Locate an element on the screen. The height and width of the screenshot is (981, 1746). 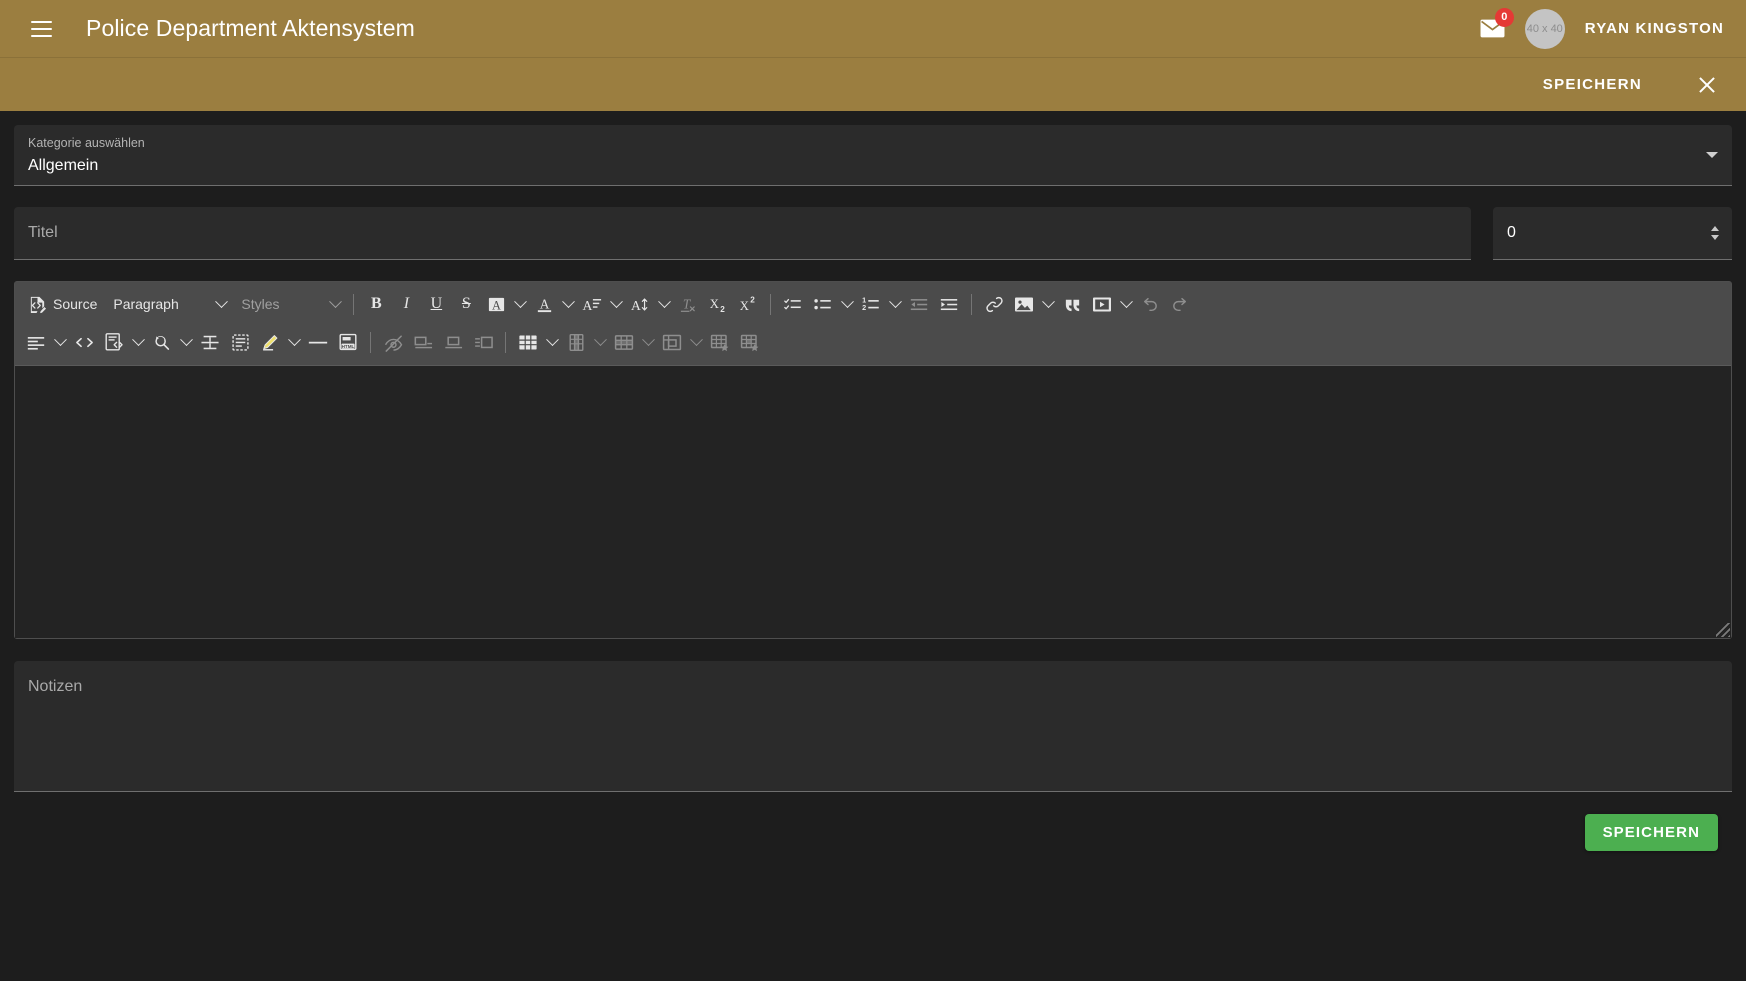
hamburger-menu-icon is located at coordinates (41, 29).